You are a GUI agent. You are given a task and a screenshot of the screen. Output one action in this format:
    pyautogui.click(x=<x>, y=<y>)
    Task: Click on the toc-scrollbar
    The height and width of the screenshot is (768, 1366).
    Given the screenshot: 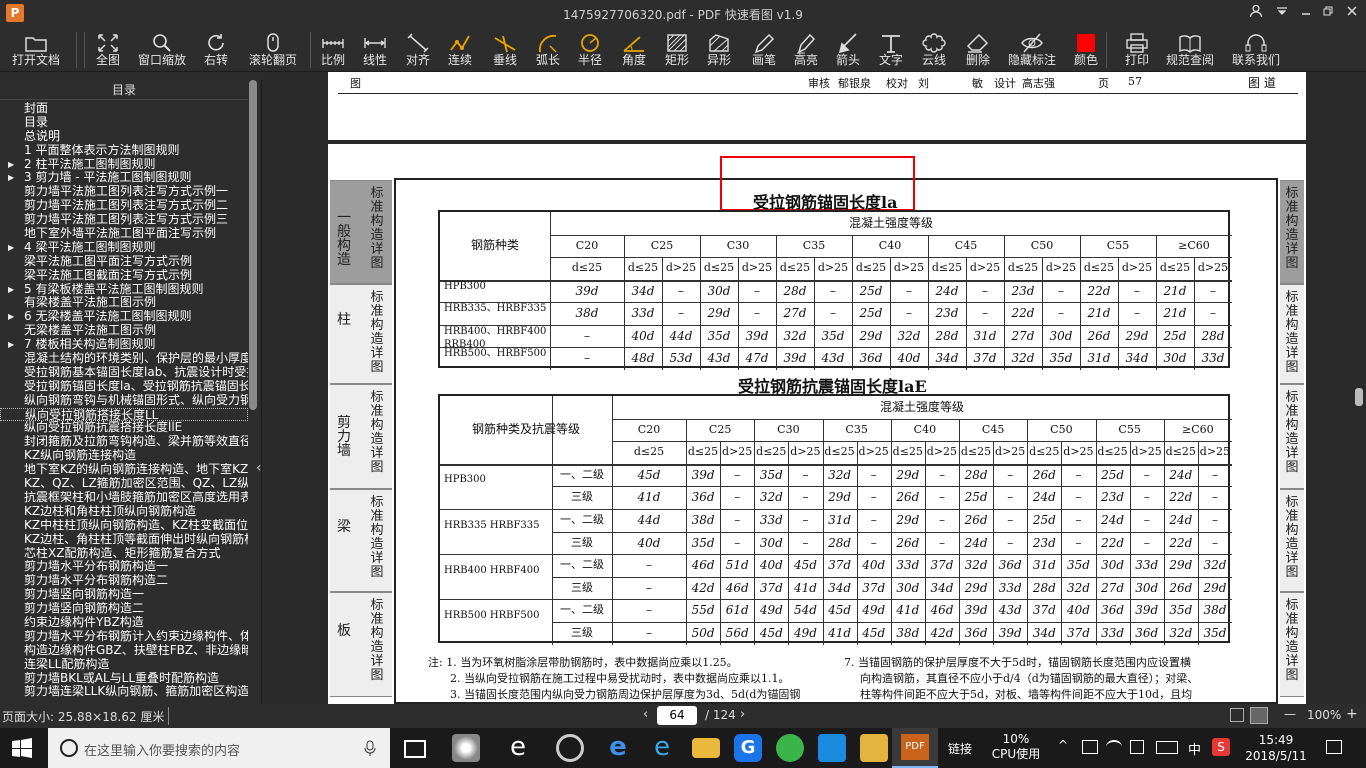 What is the action you would take?
    pyautogui.click(x=253, y=392)
    